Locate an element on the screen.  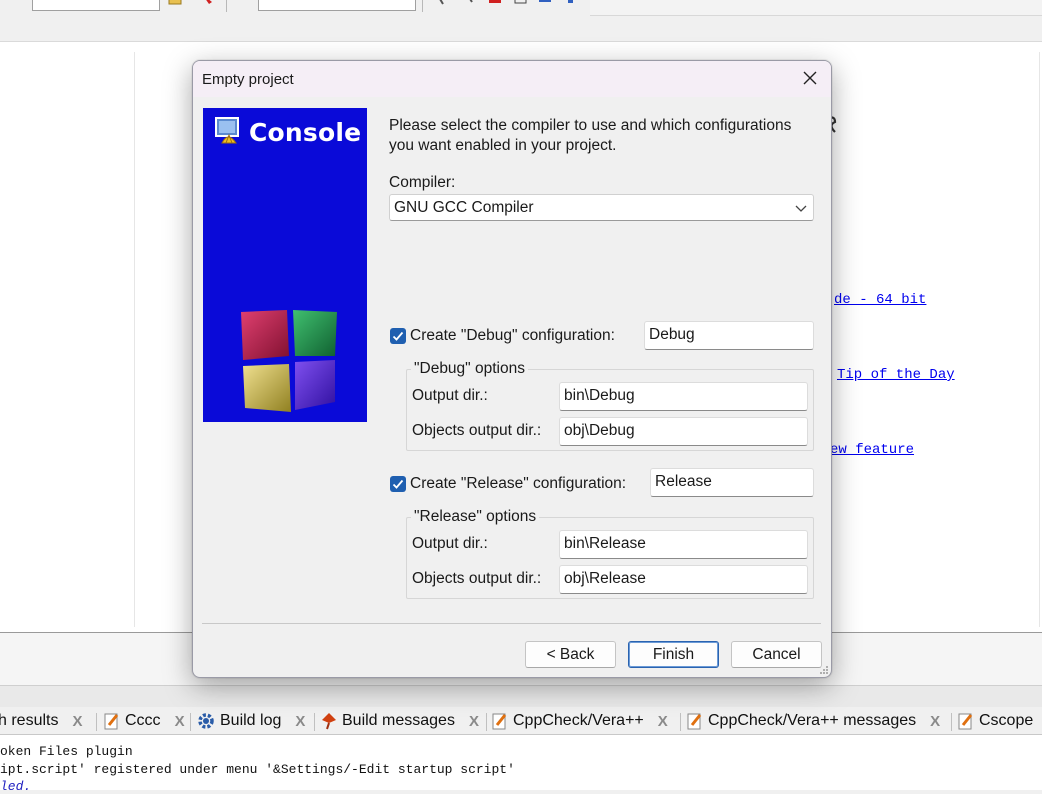
diamond-pin-icon is located at coordinates (329, 721).